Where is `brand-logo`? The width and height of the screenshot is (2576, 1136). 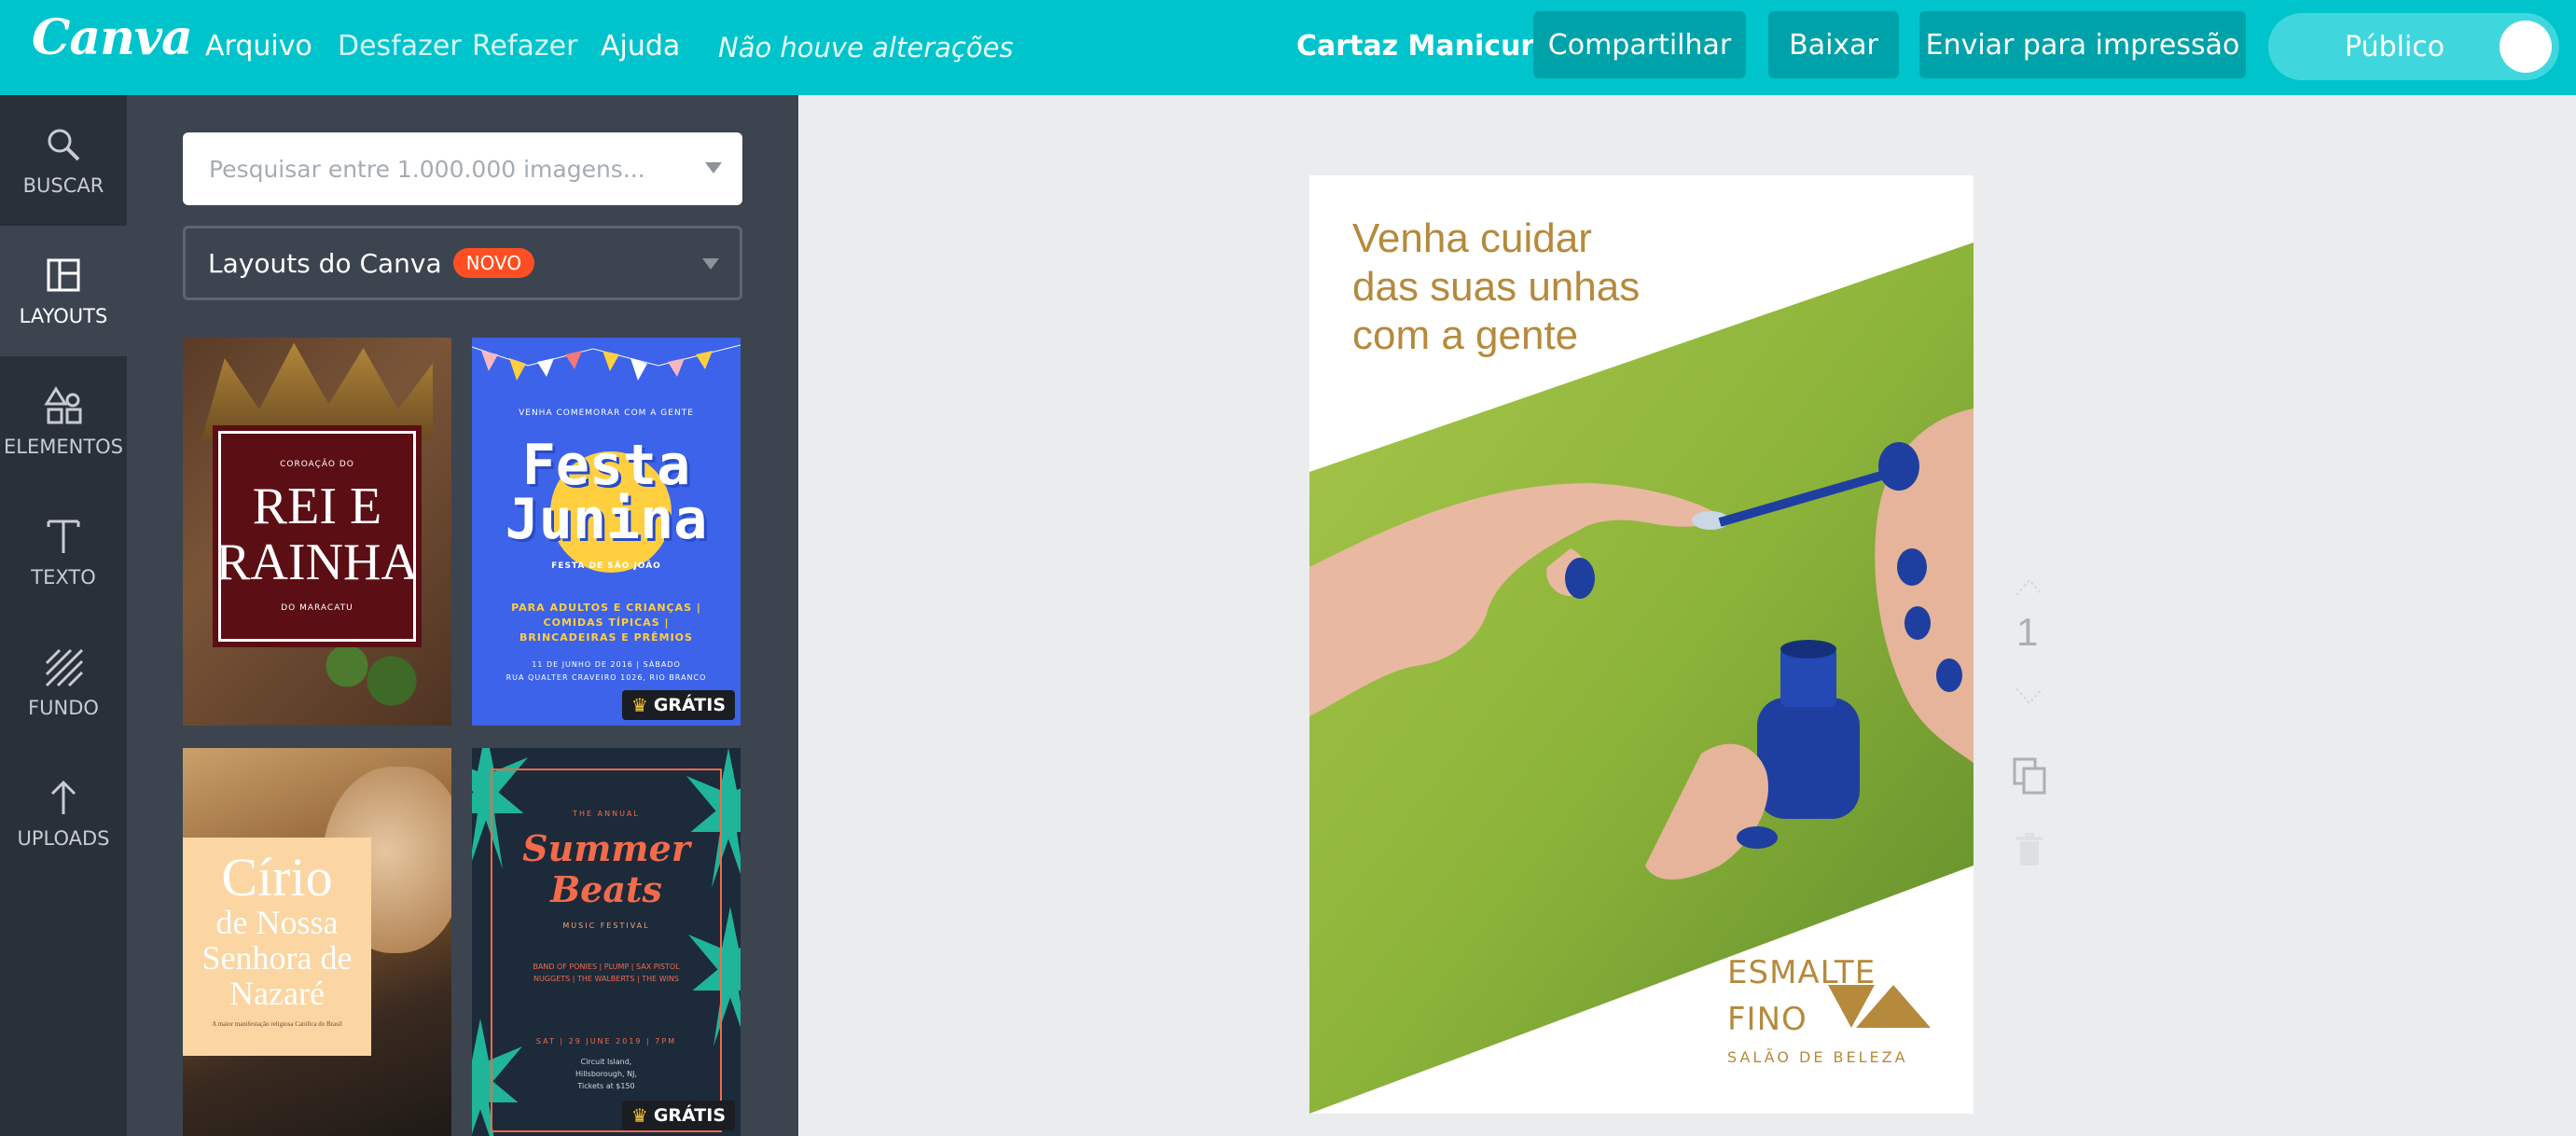 brand-logo is located at coordinates (1879, 1006).